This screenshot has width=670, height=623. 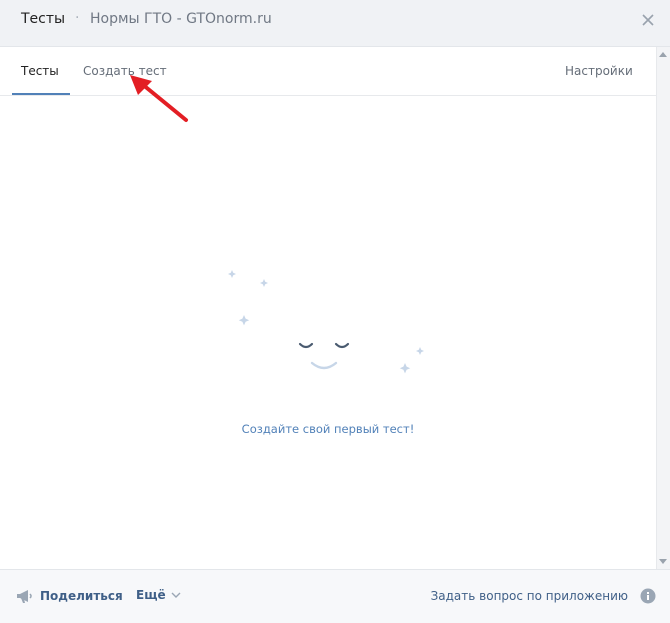 What do you see at coordinates (335, 23) in the screenshot?
I see `window-header: Тесты · Нормы ГТО - GTOnorm.ru` at bounding box center [335, 23].